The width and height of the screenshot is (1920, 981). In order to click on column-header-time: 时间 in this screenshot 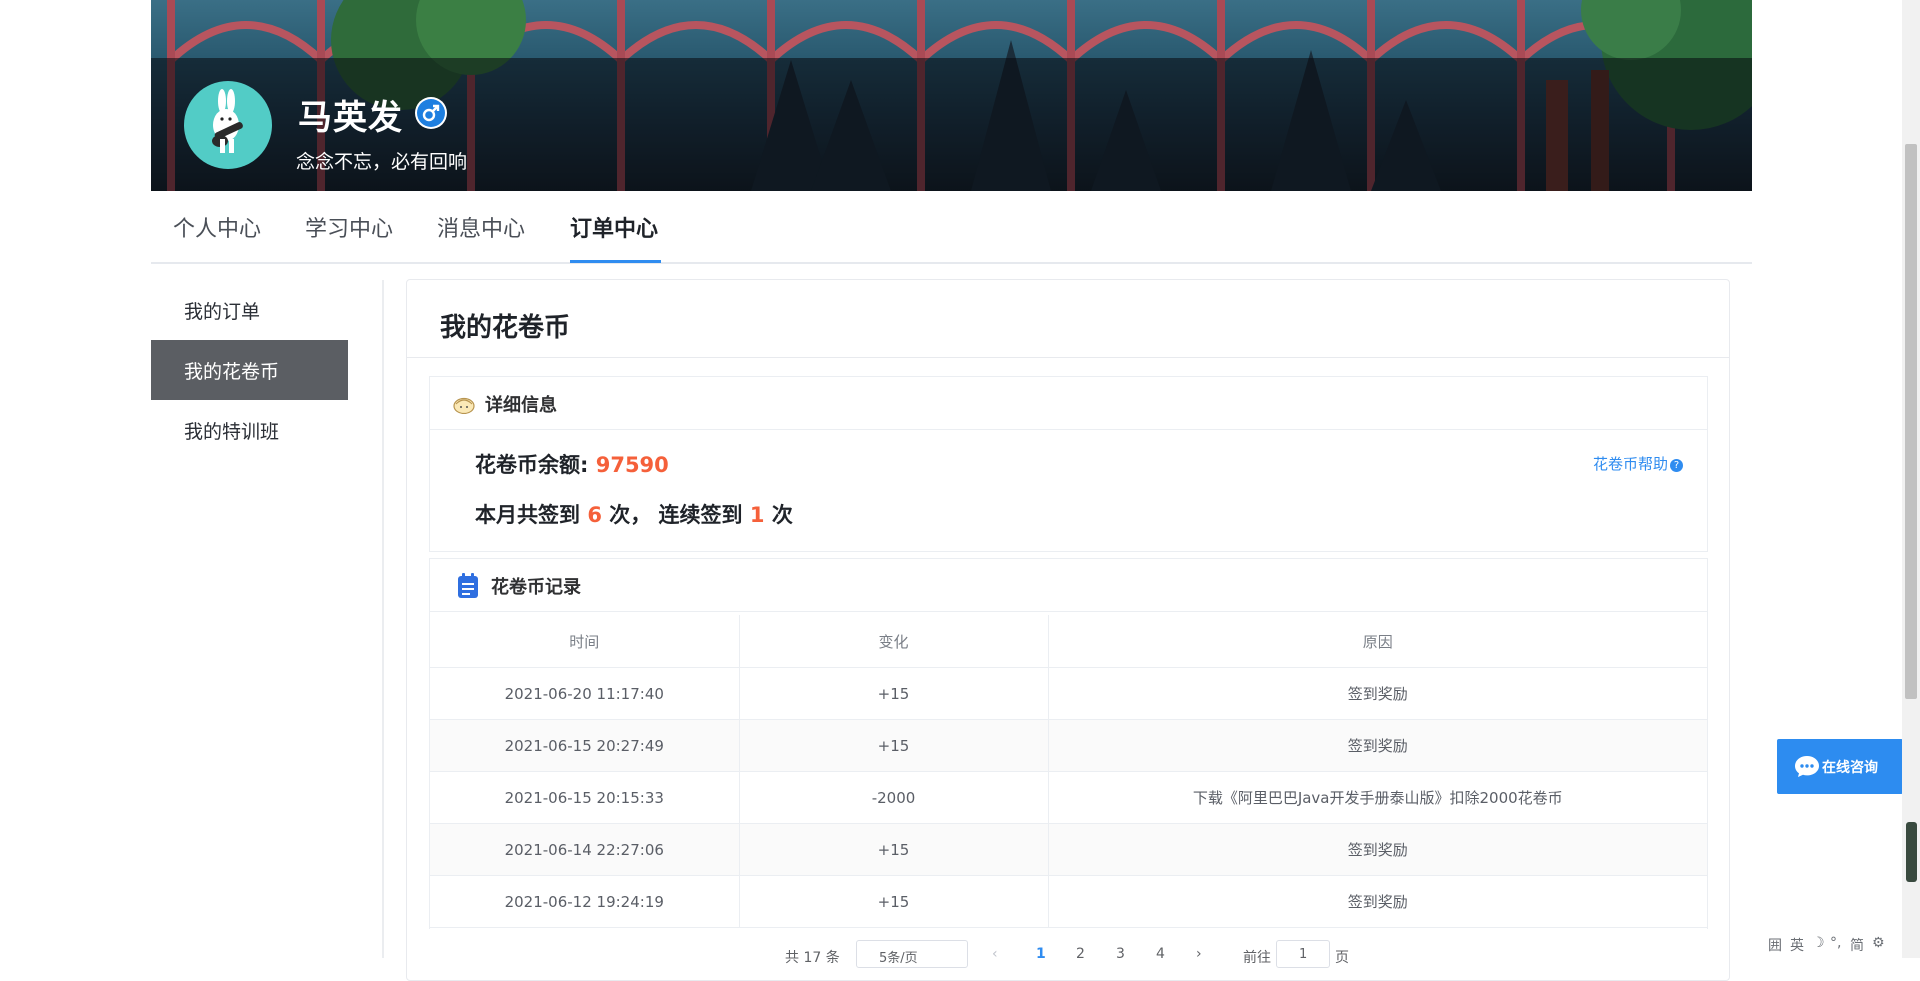, I will do `click(585, 641)`.